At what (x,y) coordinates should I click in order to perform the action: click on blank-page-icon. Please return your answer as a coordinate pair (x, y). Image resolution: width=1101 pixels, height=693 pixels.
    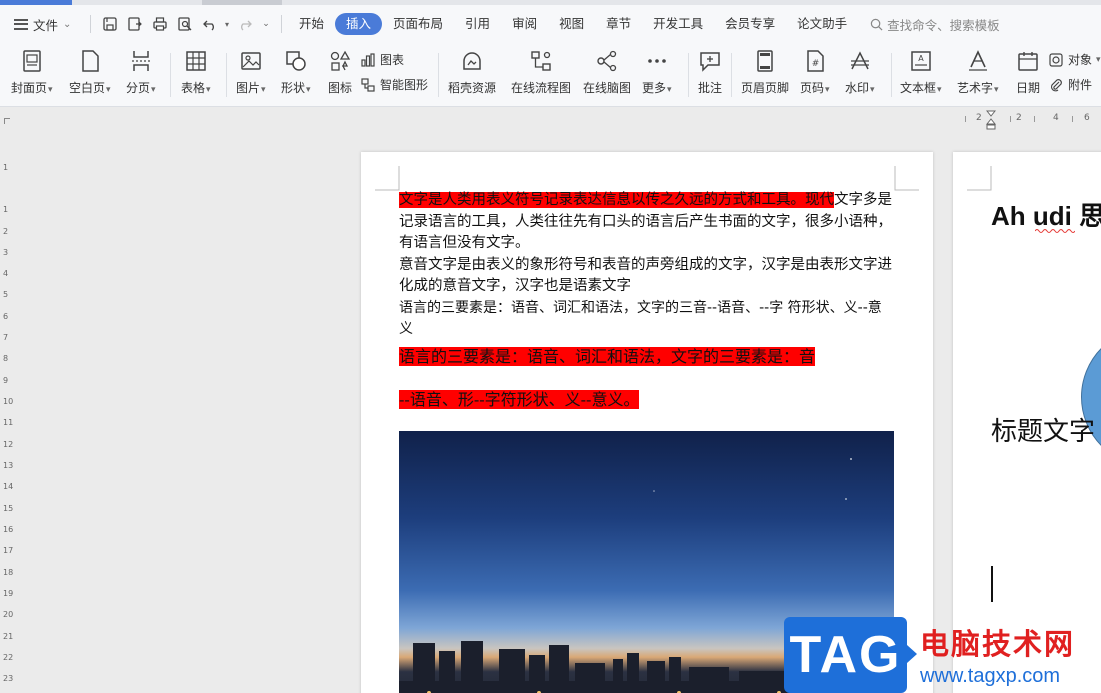
    Looking at the image, I should click on (90, 61).